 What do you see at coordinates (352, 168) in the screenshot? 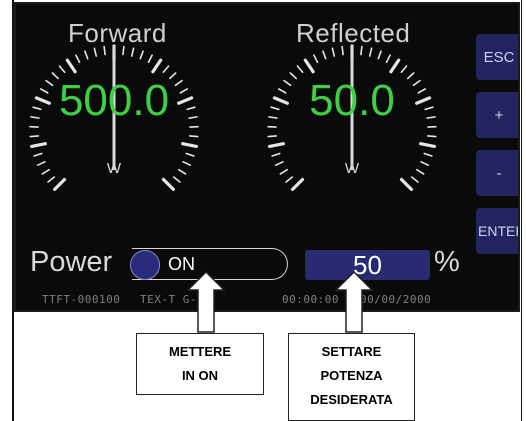
I see `reflected-unit-label: W` at bounding box center [352, 168].